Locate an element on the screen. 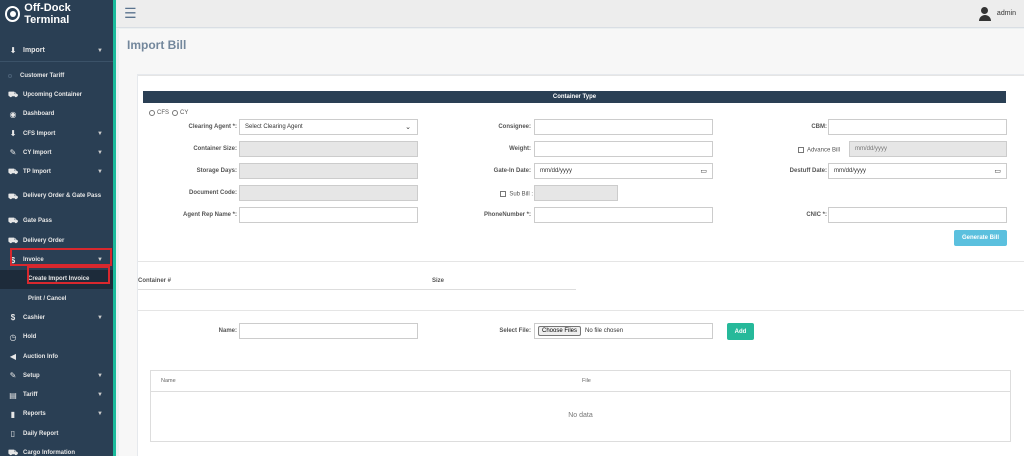  sidebar-item-label: CFS Import is located at coordinates (39, 133).